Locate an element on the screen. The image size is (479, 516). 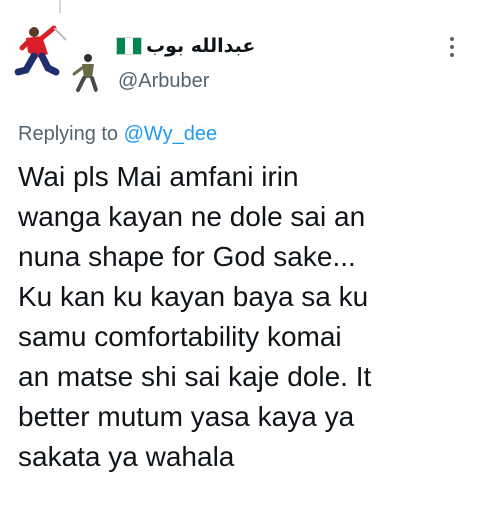
more-options-icon is located at coordinates (452, 47).